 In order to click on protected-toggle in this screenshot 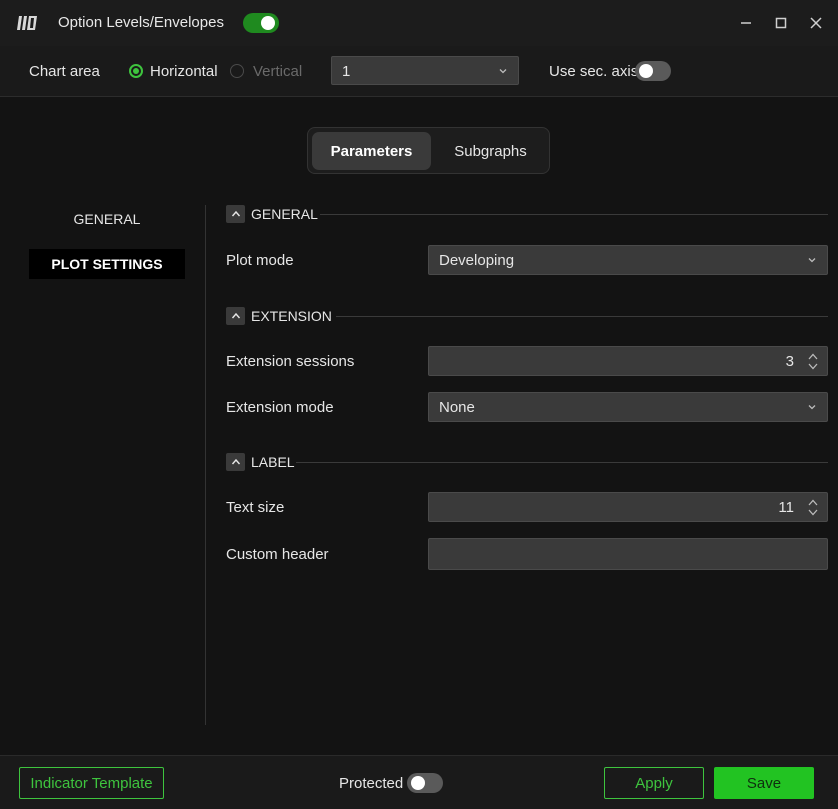, I will do `click(425, 783)`.